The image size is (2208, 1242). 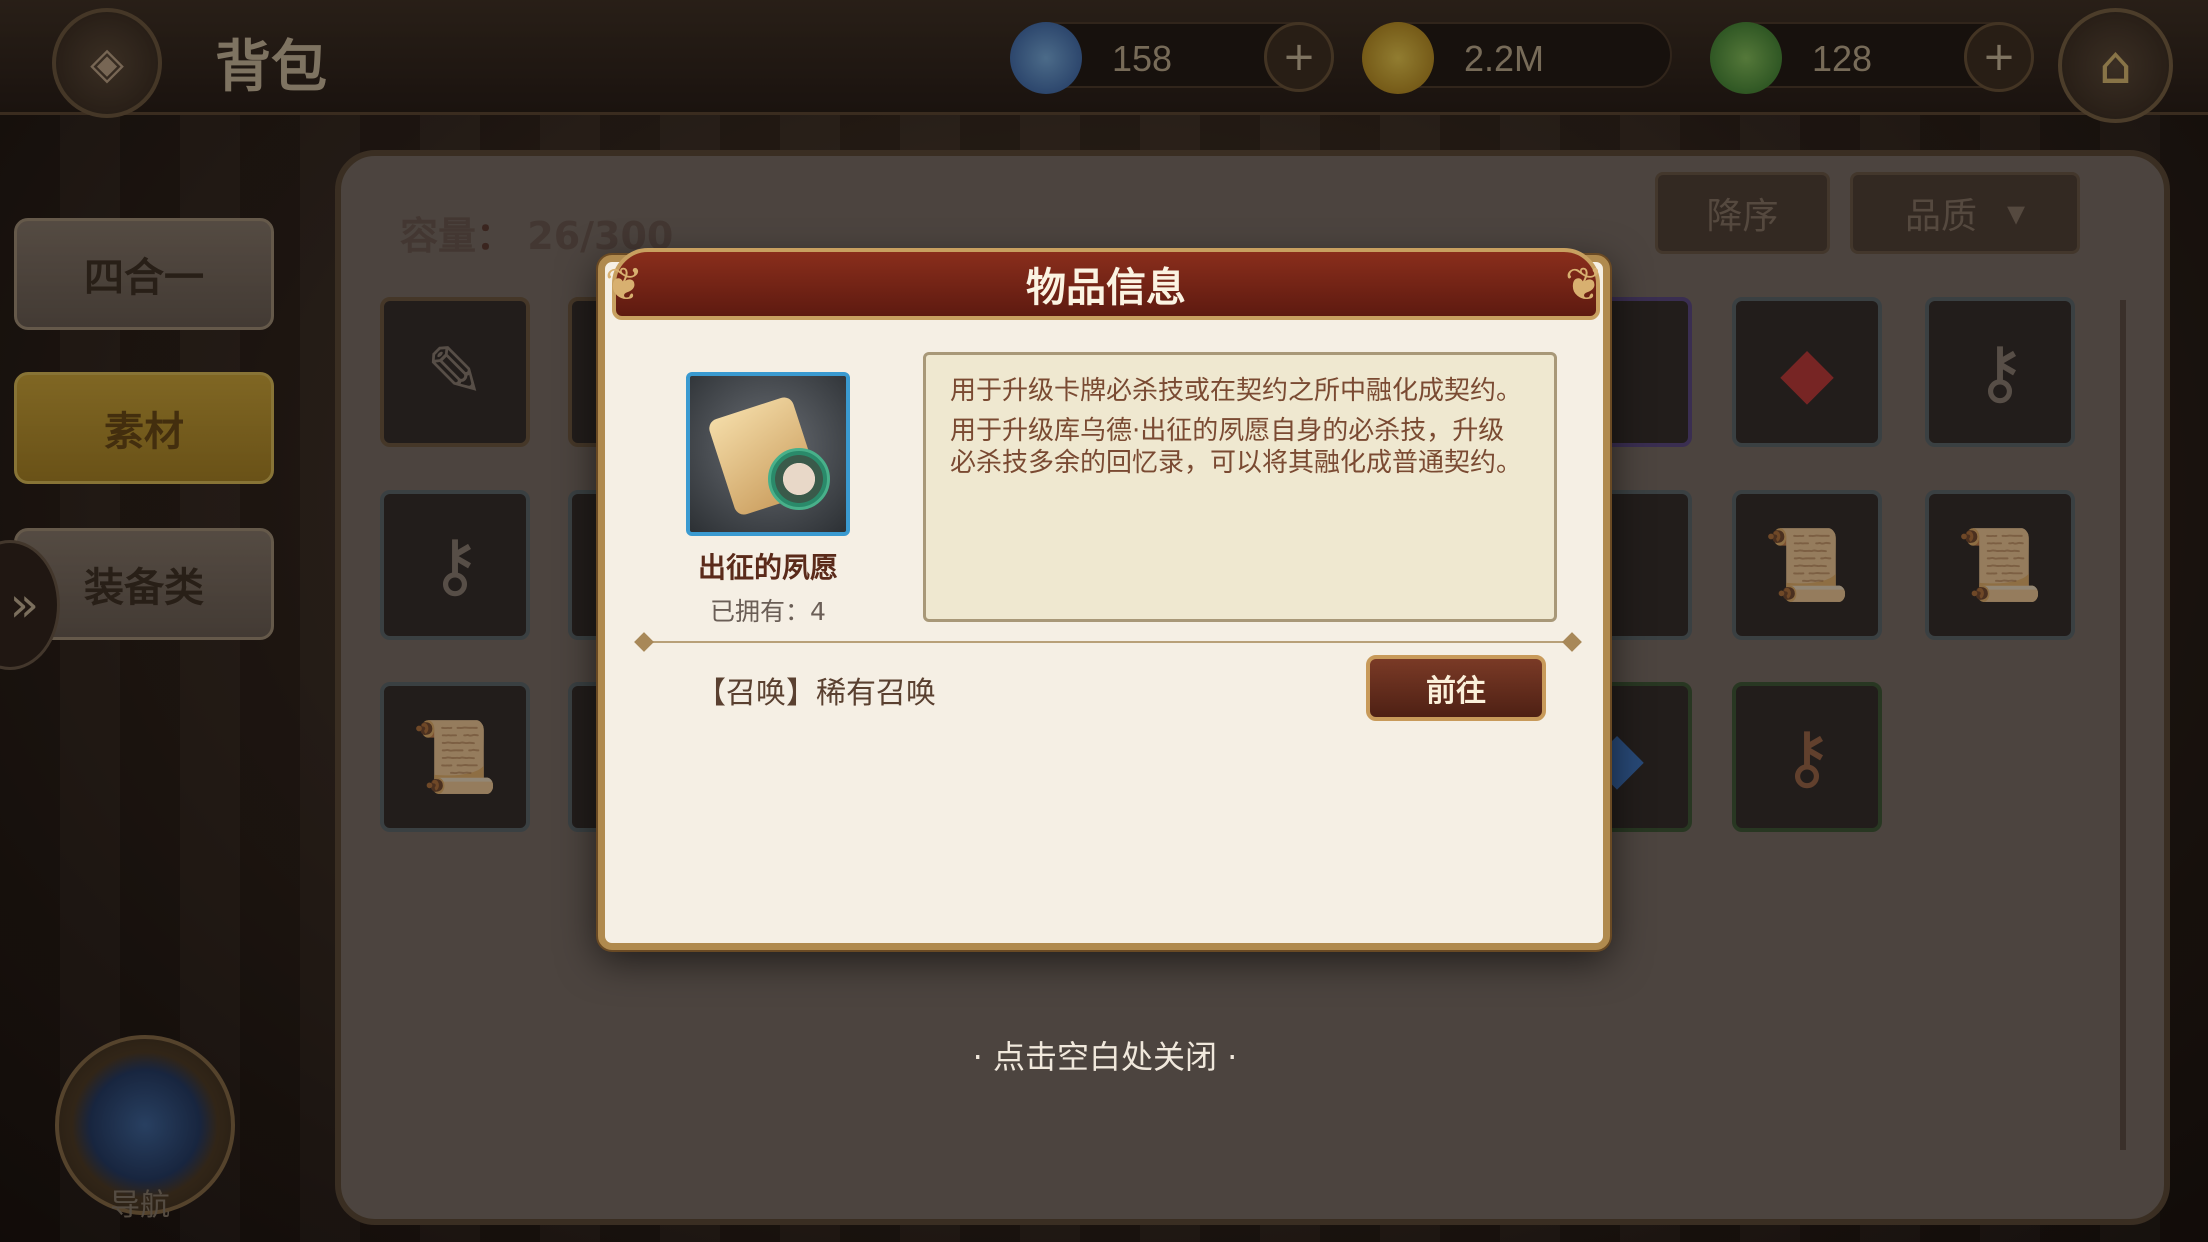 I want to click on ornament-left-icon: ❦, so click(x=624, y=284).